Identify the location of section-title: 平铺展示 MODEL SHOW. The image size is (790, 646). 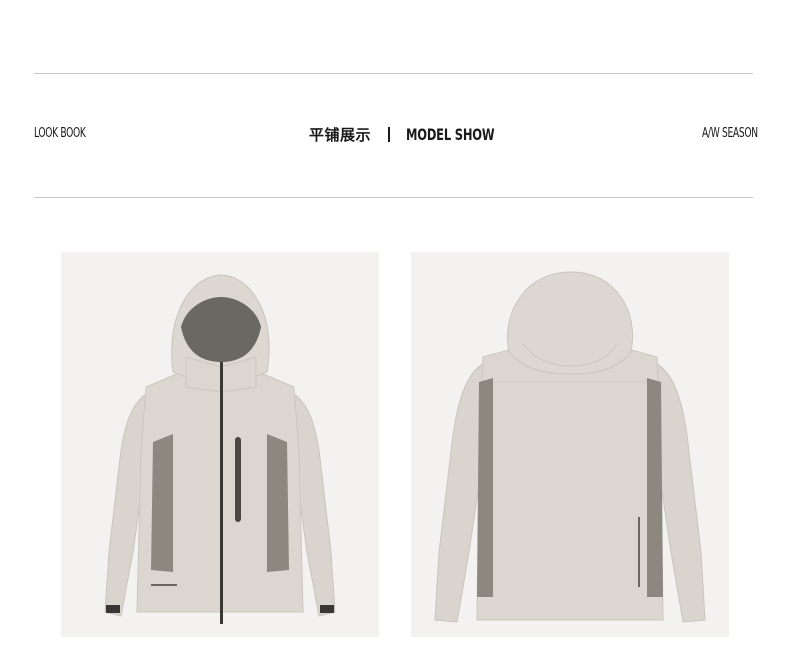
(419, 134).